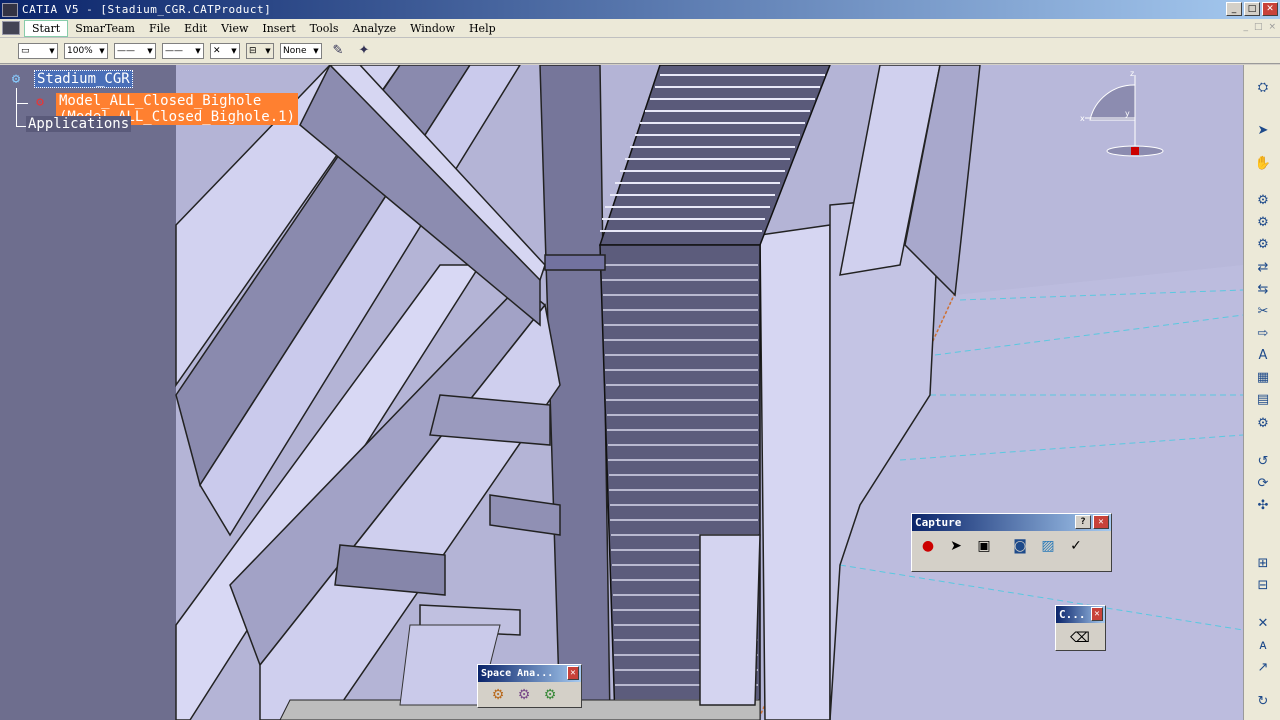  I want to click on doc-minimize-button: _, so click(1245, 27).